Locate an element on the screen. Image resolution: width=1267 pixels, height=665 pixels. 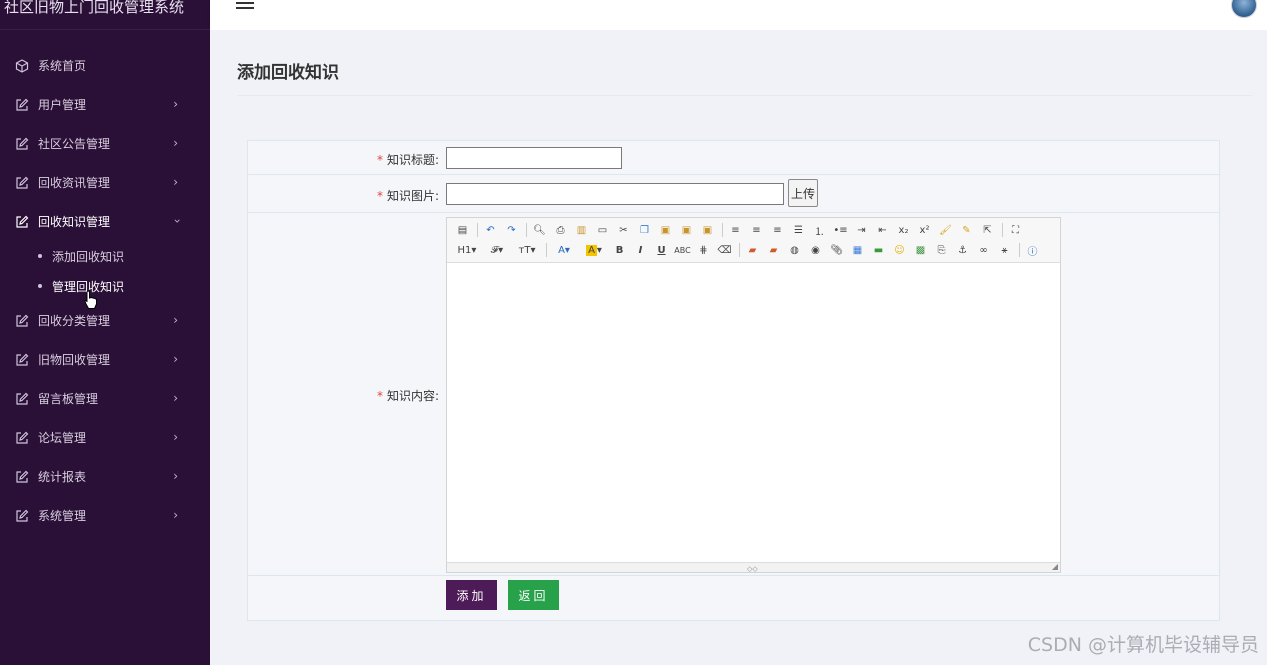
font-size-dropdown: тT ▾ is located at coordinates (527, 250).